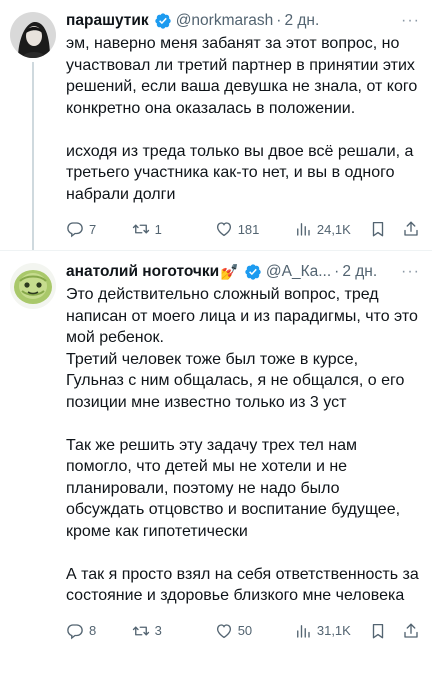  I want to click on like-count: 50, so click(245, 630).